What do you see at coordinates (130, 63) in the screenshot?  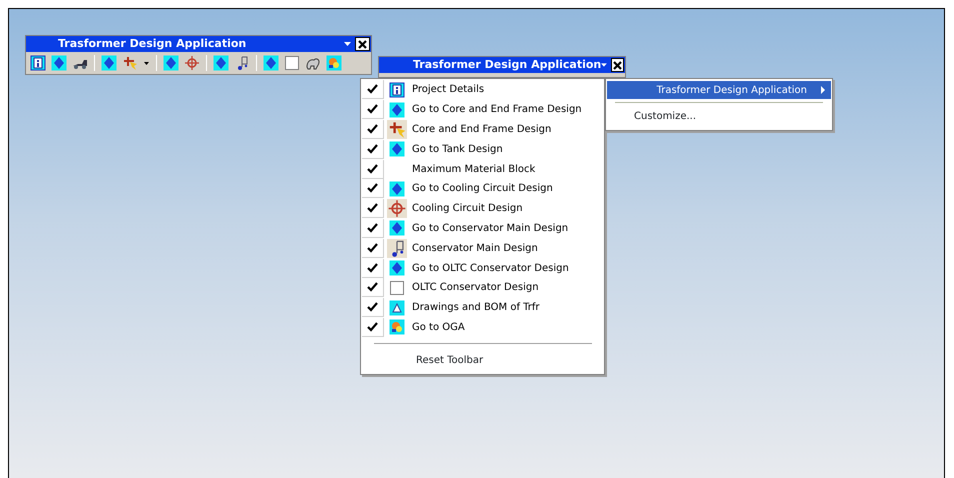 I see `crosshair-arrow-icon` at bounding box center [130, 63].